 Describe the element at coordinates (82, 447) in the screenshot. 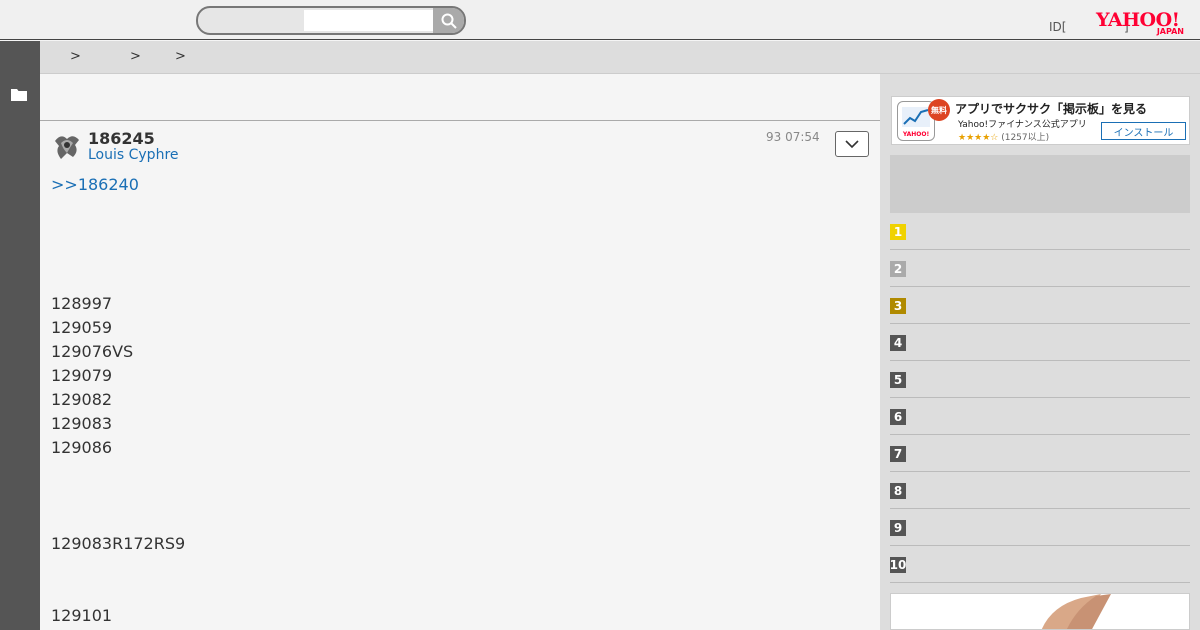

I see `post-line: 129086` at that location.